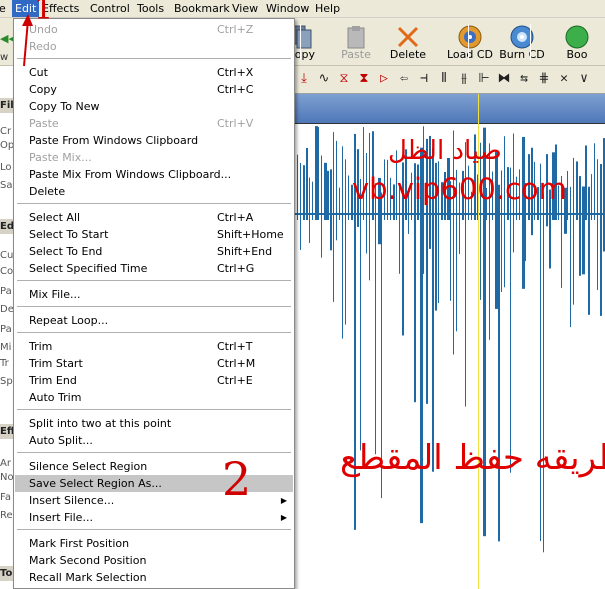 The height and width of the screenshot is (589, 605). What do you see at coordinates (470, 42) in the screenshot?
I see `toolbar-load-cd-button: Load CD` at bounding box center [470, 42].